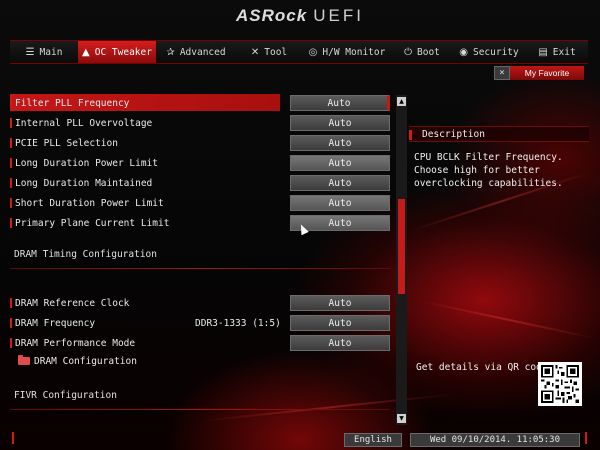  Describe the element at coordinates (86, 52) in the screenshot. I see `flame-icon: ▲` at that location.